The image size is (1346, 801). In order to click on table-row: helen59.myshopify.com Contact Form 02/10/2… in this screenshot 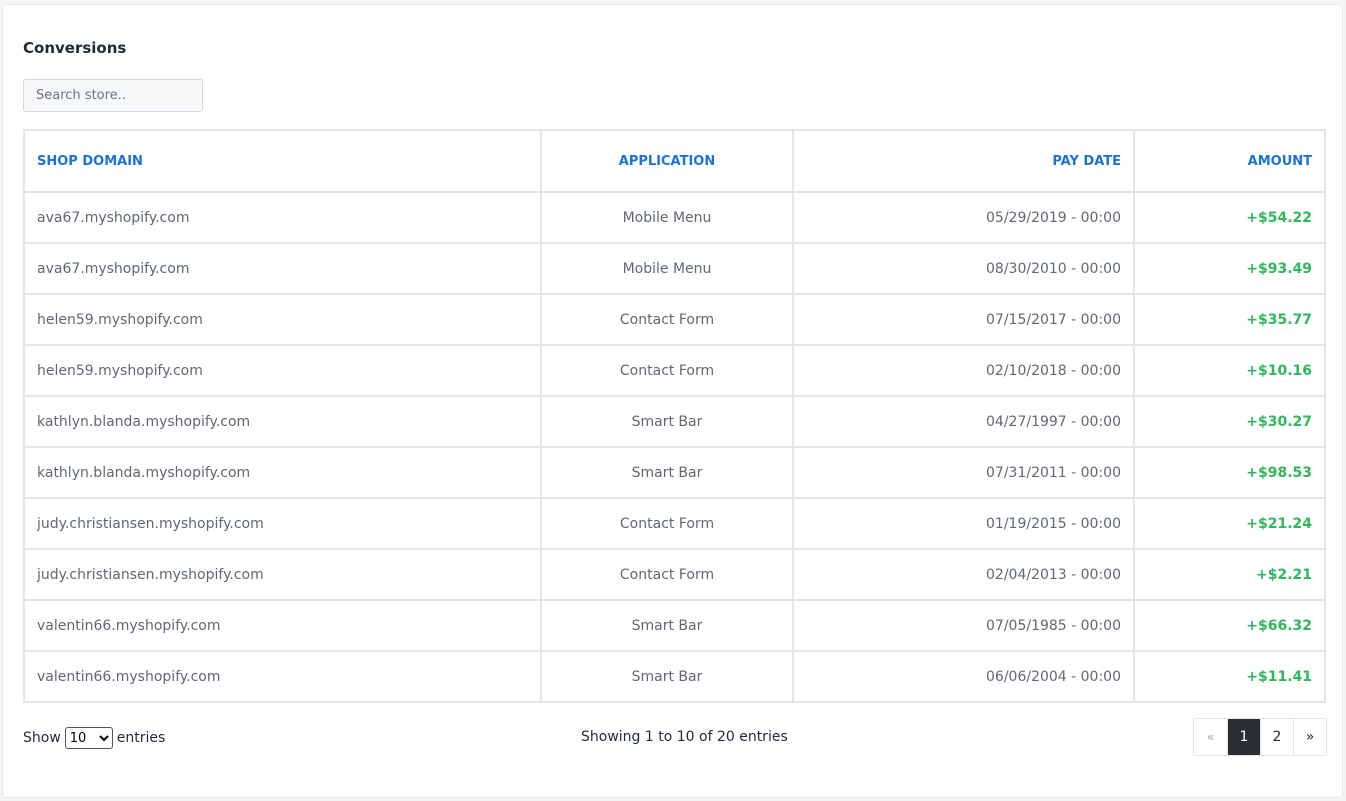, I will do `click(674, 370)`.